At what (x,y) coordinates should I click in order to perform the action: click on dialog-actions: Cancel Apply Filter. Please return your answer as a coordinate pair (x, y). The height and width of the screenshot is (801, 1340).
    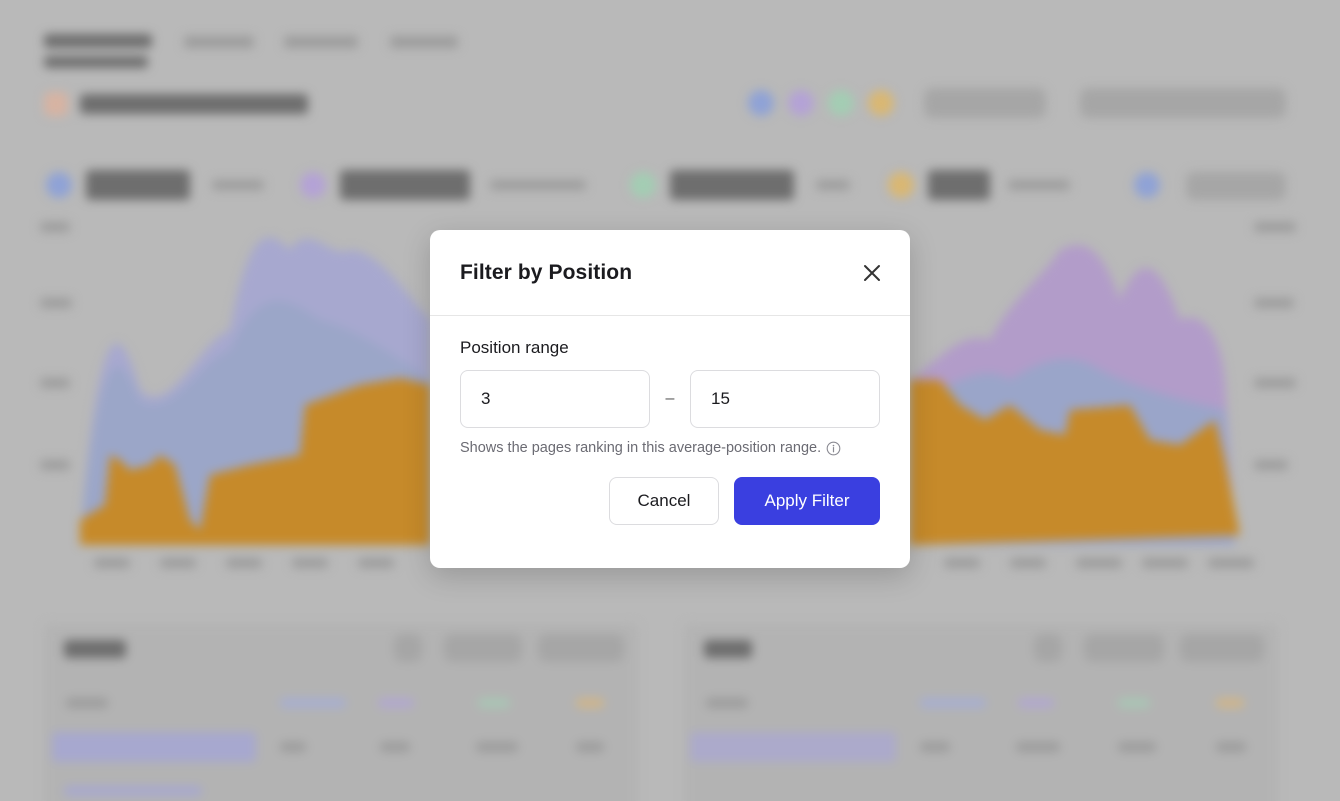
    Looking at the image, I should click on (670, 501).